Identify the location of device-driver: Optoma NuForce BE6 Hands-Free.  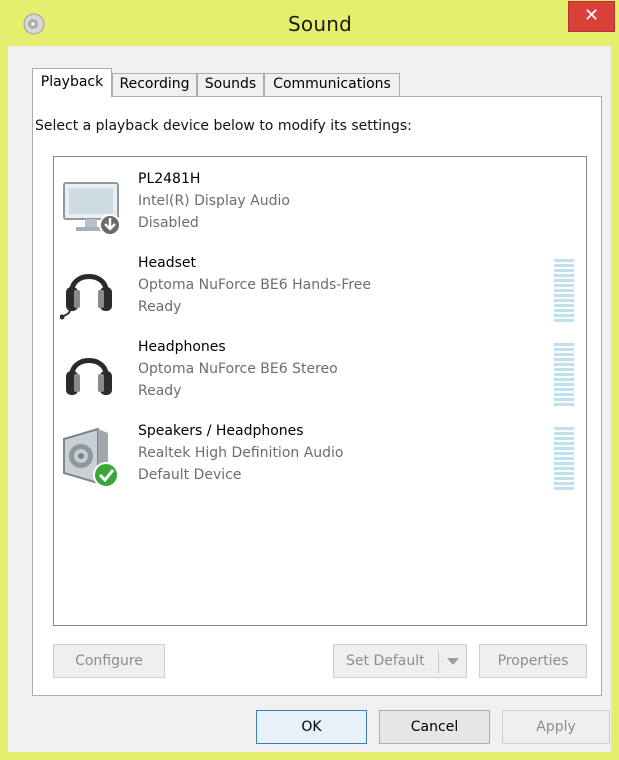
(255, 285).